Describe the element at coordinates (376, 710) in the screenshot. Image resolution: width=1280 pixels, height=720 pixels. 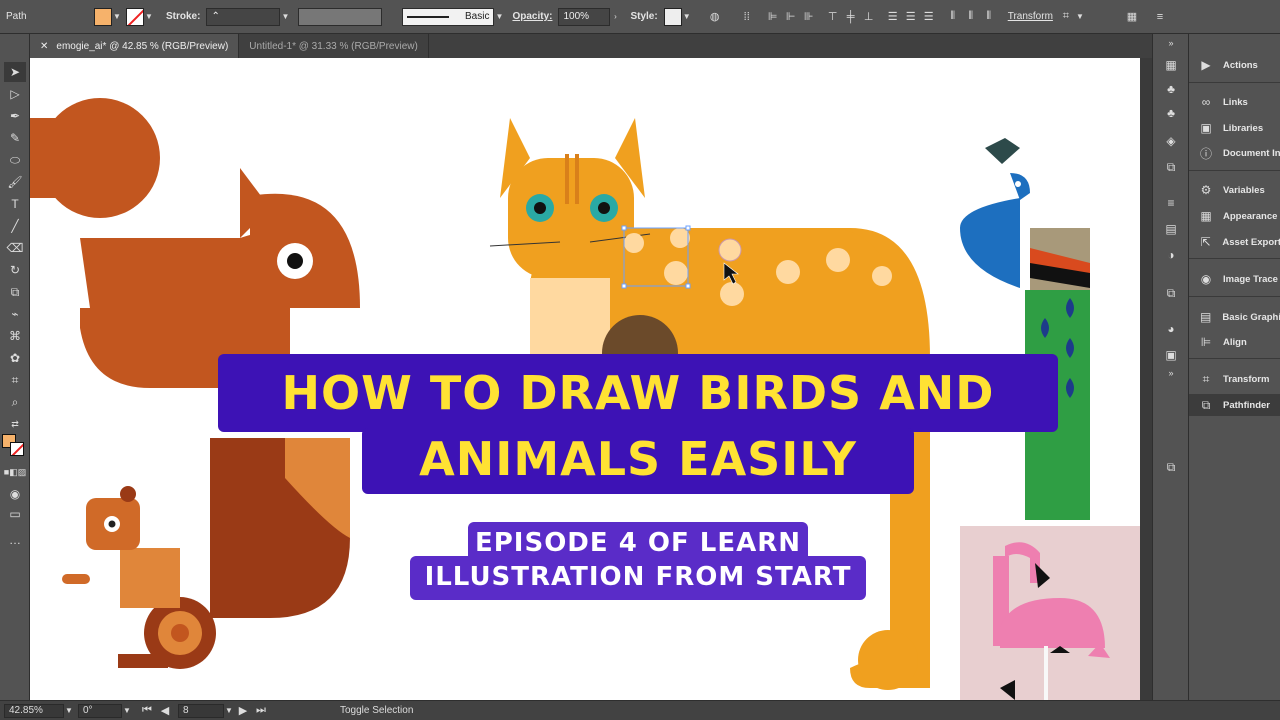
I see `status-mode-label: Toggle Selection` at that location.